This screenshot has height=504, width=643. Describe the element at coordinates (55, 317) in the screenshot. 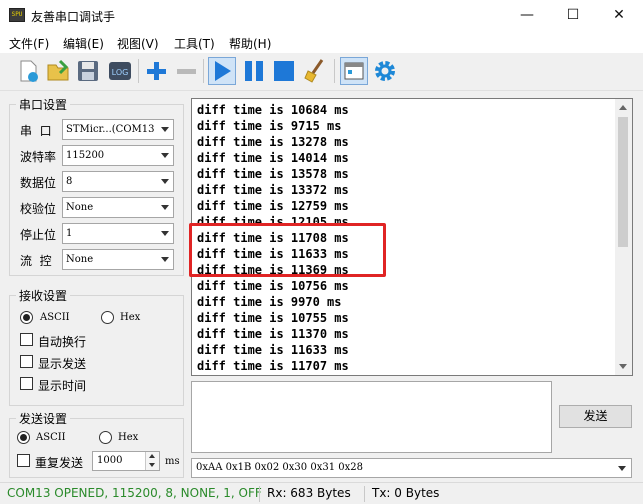

I see `recv-ascii-label: ASCII` at that location.